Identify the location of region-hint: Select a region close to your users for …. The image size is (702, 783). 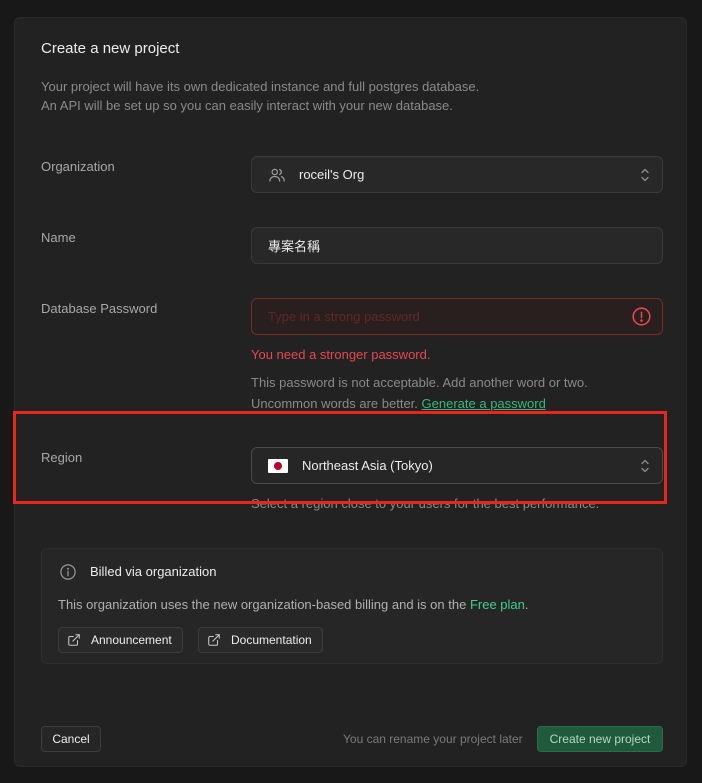
(425, 503).